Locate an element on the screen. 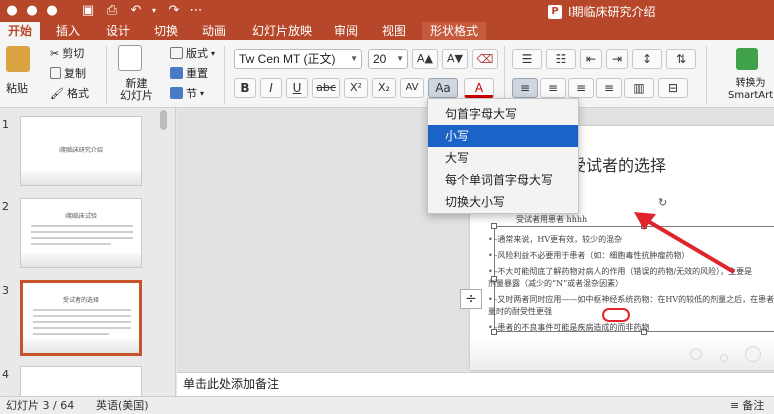 This screenshot has width=774, height=414. menu-item-uppercase: 大写 is located at coordinates (503, 158).